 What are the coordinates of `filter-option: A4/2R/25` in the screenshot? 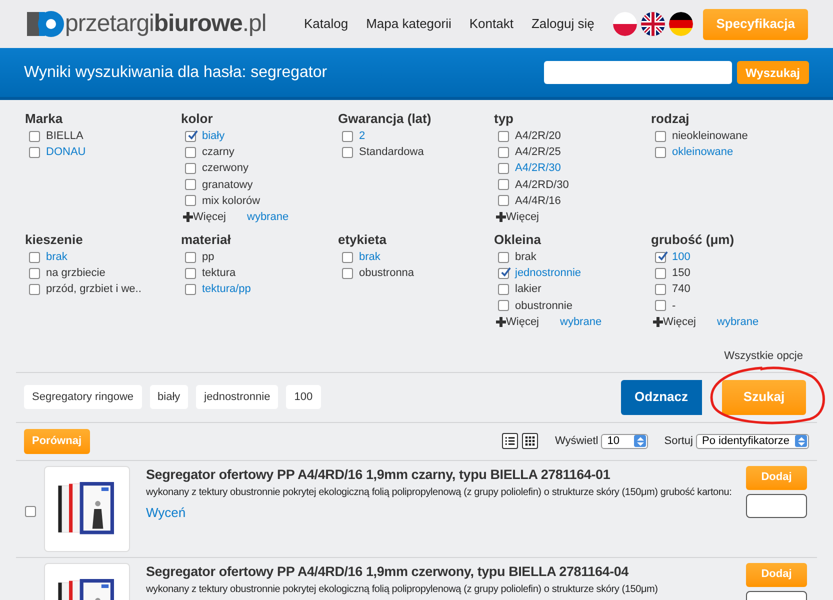 It's located at (538, 152).